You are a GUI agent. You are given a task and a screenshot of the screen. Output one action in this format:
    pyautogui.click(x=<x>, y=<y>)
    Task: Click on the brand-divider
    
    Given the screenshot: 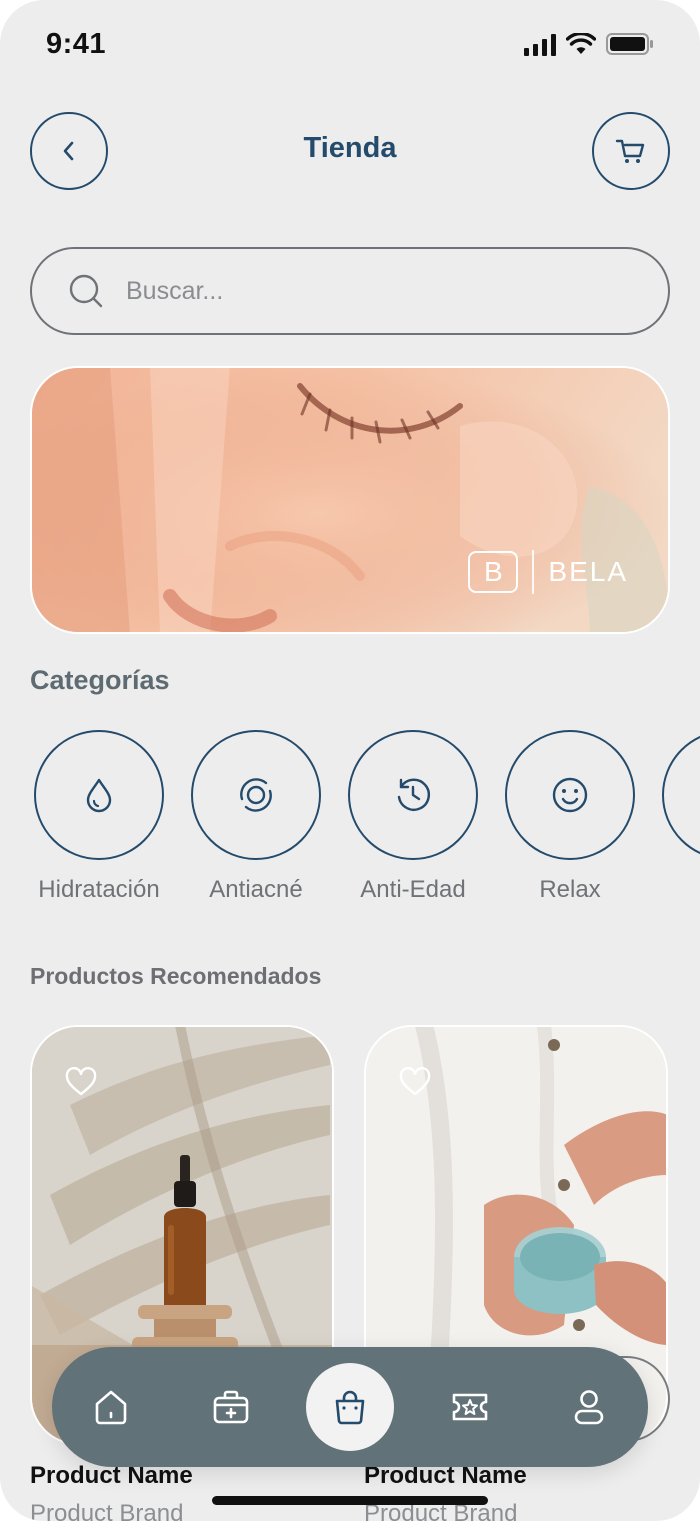 What is the action you would take?
    pyautogui.click(x=533, y=572)
    